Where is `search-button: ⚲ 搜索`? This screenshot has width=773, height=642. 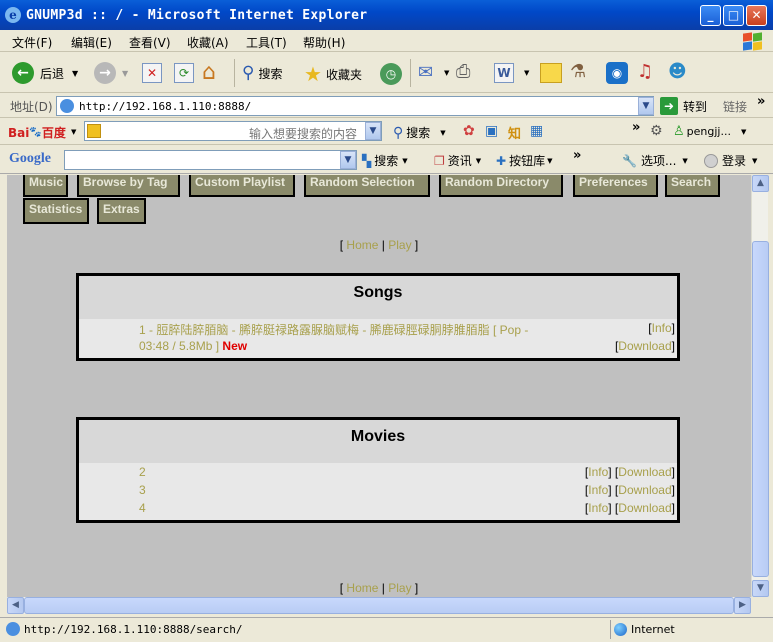
search-button: ⚲ 搜索 is located at coordinates (262, 73).